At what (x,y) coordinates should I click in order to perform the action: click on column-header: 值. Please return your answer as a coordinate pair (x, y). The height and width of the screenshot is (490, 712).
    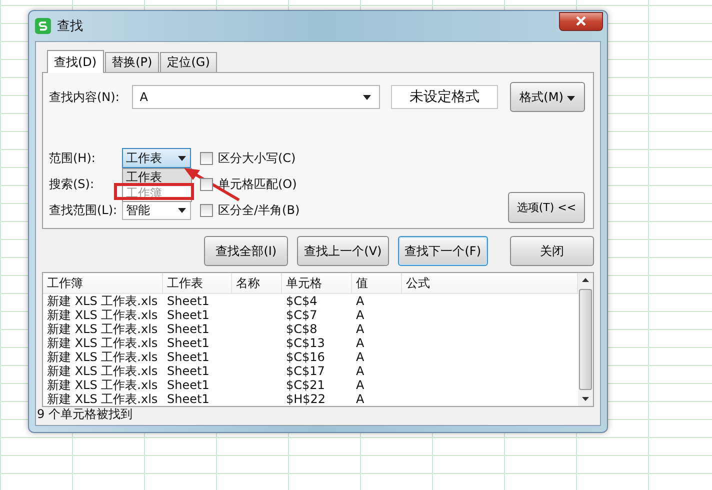
    Looking at the image, I should click on (377, 283).